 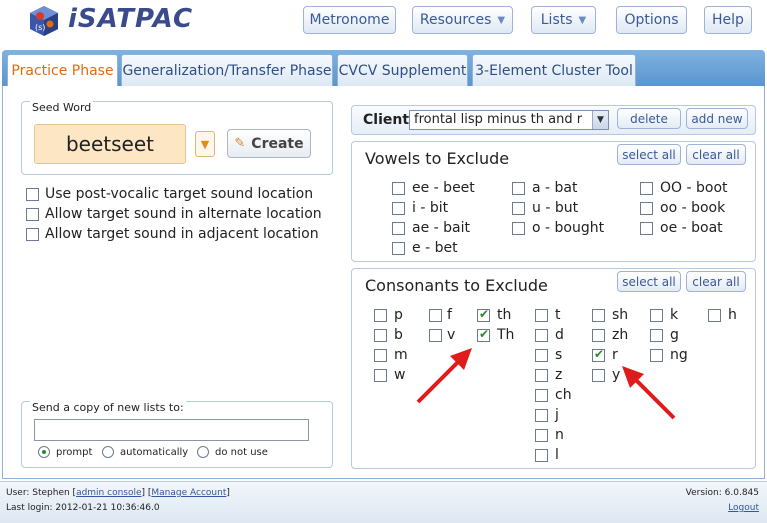 What do you see at coordinates (483, 314) in the screenshot?
I see `consonant-checkbox-th` at bounding box center [483, 314].